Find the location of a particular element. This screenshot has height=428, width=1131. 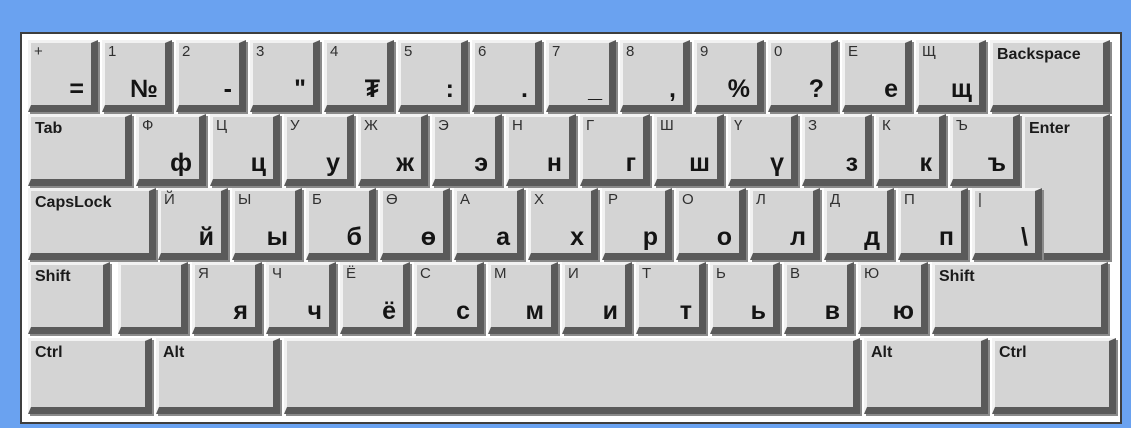

key-comma: 8, is located at coordinates (655, 76).